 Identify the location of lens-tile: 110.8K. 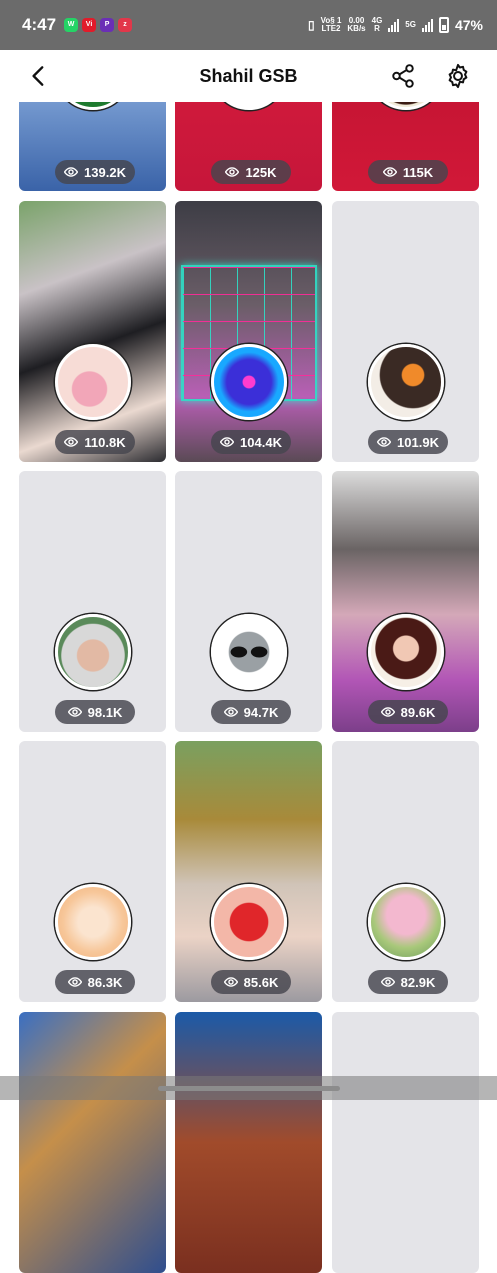
(92, 331).